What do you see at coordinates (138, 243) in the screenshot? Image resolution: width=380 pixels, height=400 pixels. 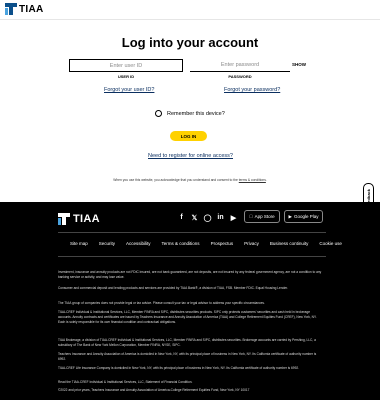 I see `footer-link-accessibility: Accessibility` at bounding box center [138, 243].